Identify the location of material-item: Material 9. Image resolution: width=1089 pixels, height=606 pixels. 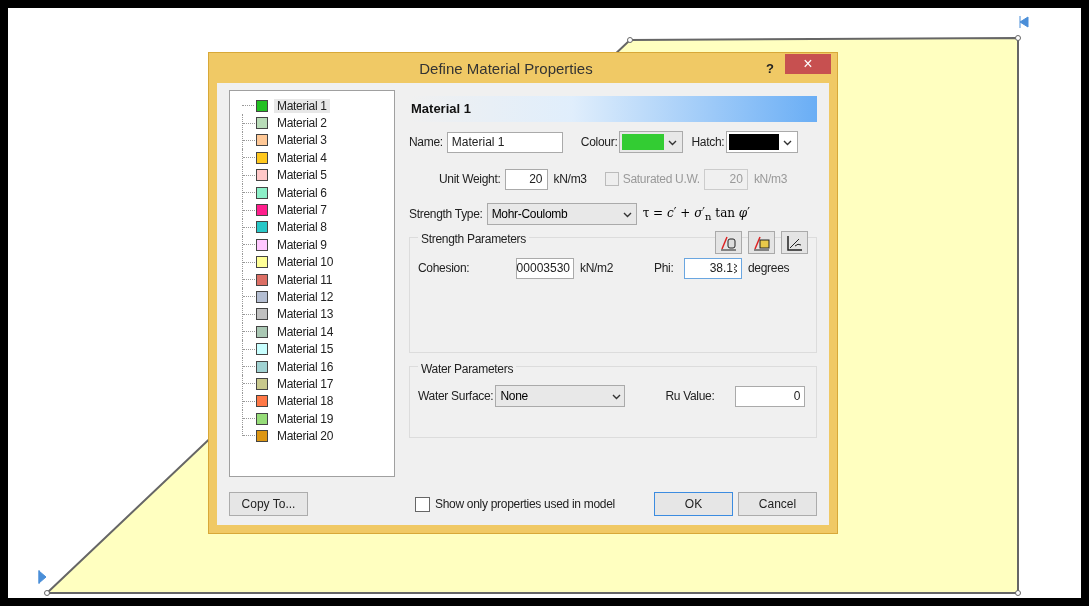
(302, 244).